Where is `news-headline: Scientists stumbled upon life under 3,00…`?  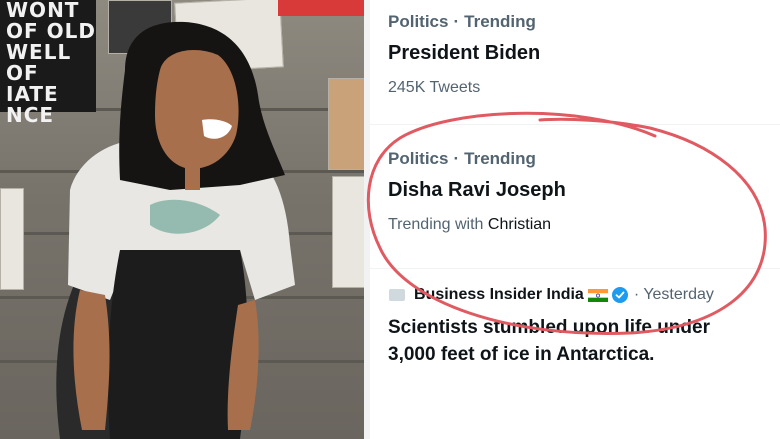 news-headline: Scientists stumbled upon life under 3,00… is located at coordinates (553, 341).